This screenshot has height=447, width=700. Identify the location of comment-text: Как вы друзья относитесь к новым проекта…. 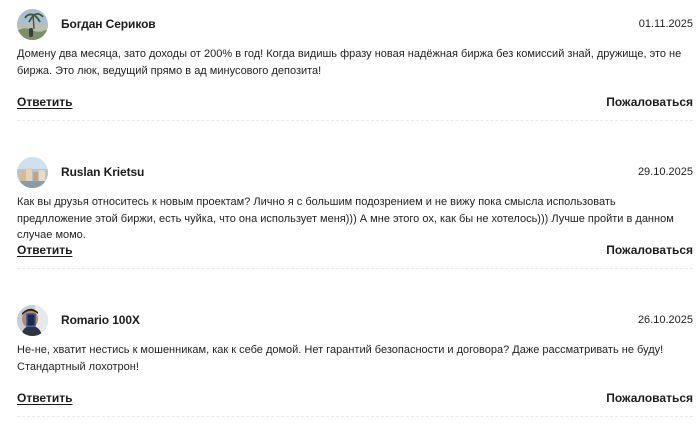
(345, 218).